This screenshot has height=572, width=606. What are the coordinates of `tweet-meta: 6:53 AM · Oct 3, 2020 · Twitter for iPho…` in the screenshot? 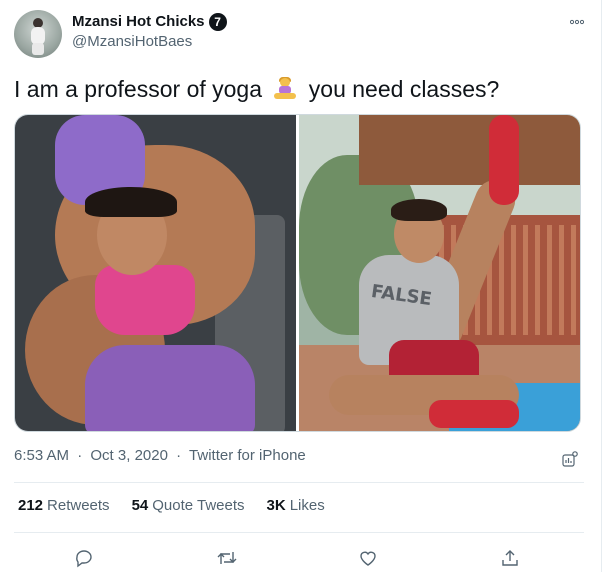 It's located at (160, 455).